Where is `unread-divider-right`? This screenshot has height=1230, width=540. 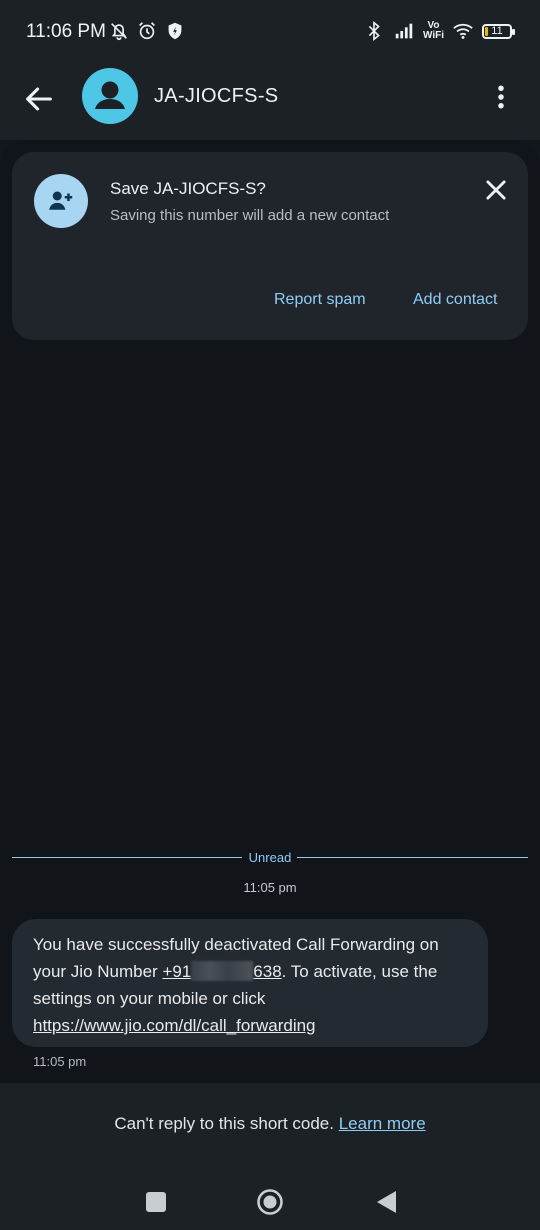 unread-divider-right is located at coordinates (412, 857).